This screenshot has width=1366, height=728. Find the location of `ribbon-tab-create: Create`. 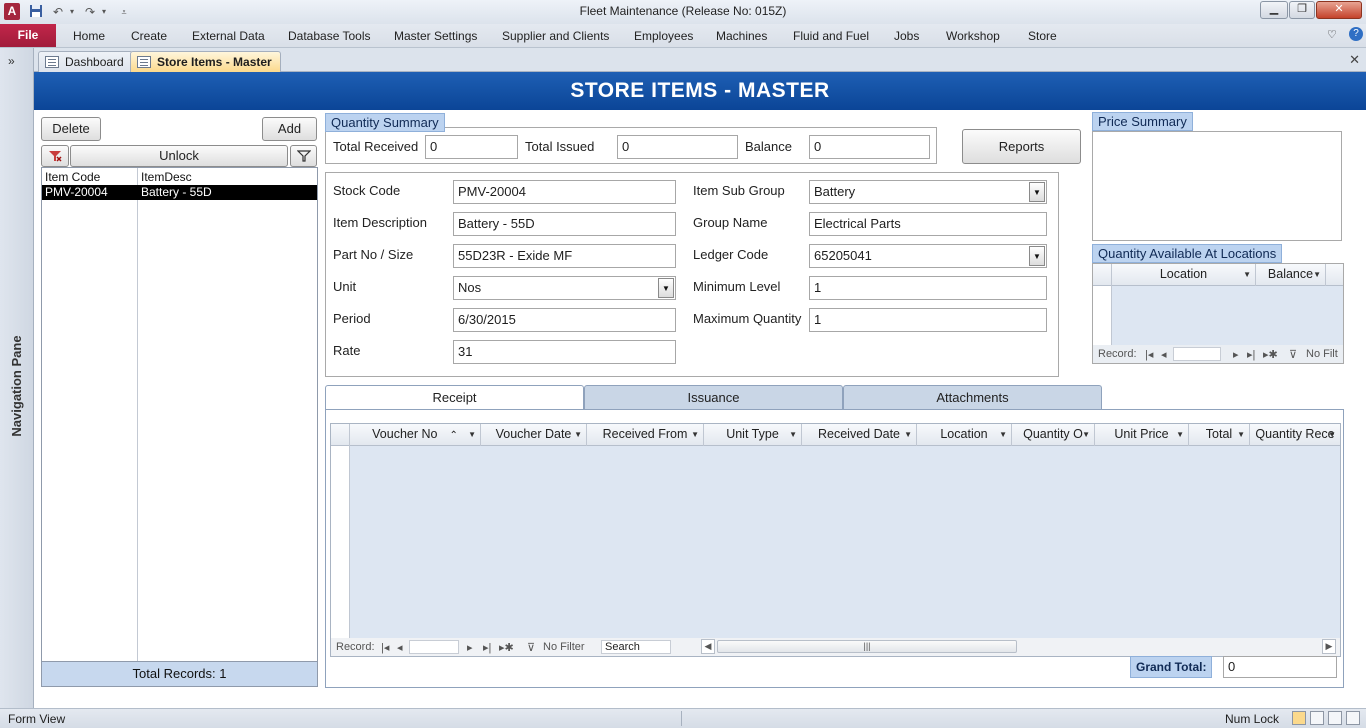

ribbon-tab-create: Create is located at coordinates (149, 36).